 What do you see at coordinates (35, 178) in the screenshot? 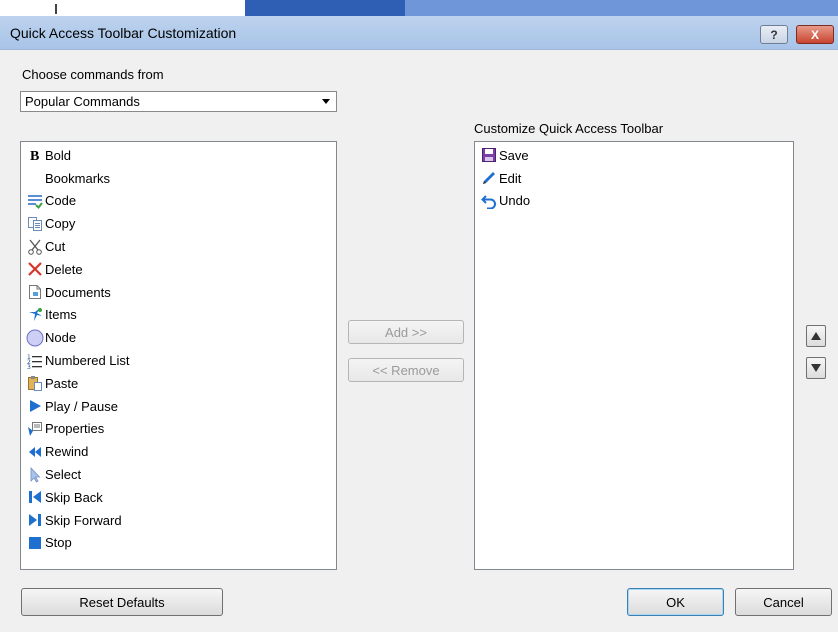
I see `blank-icon` at bounding box center [35, 178].